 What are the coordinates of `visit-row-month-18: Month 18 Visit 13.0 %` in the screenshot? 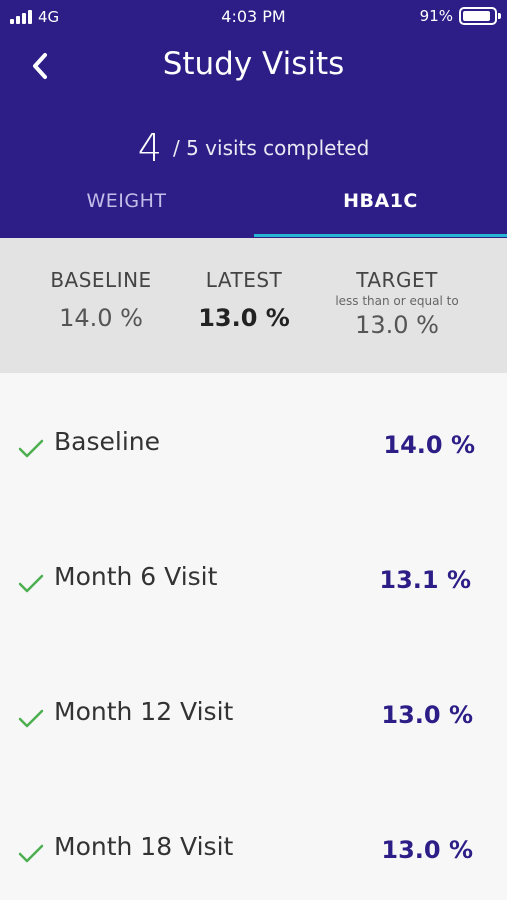 It's located at (253, 856).